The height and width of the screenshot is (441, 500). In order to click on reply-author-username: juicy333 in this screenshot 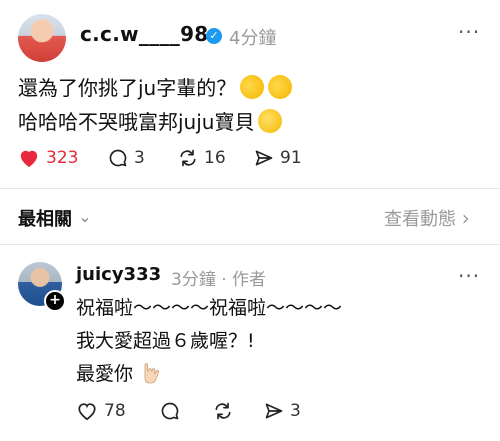, I will do `click(118, 274)`.